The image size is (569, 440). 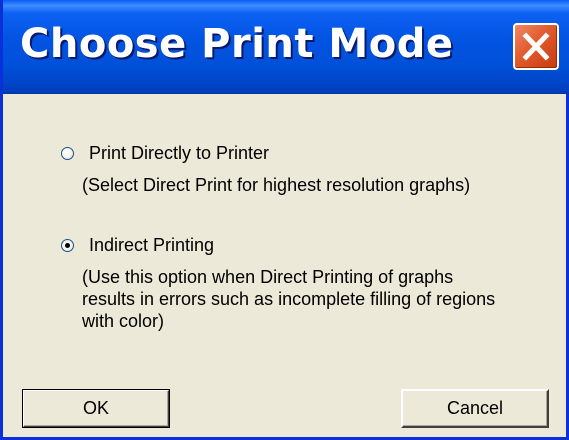 I want to click on indirect-print-label: Indirect Printing, so click(x=151, y=245).